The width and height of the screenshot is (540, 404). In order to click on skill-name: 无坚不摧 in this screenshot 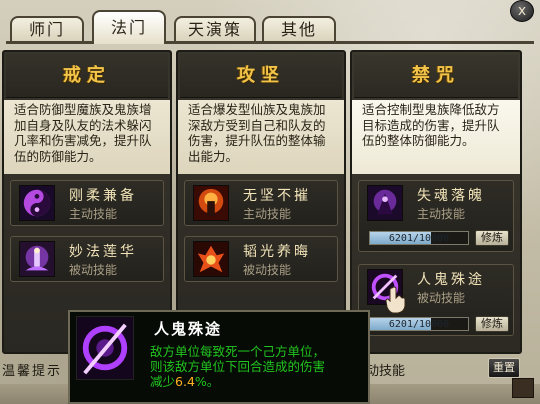, I will do `click(277, 196)`.